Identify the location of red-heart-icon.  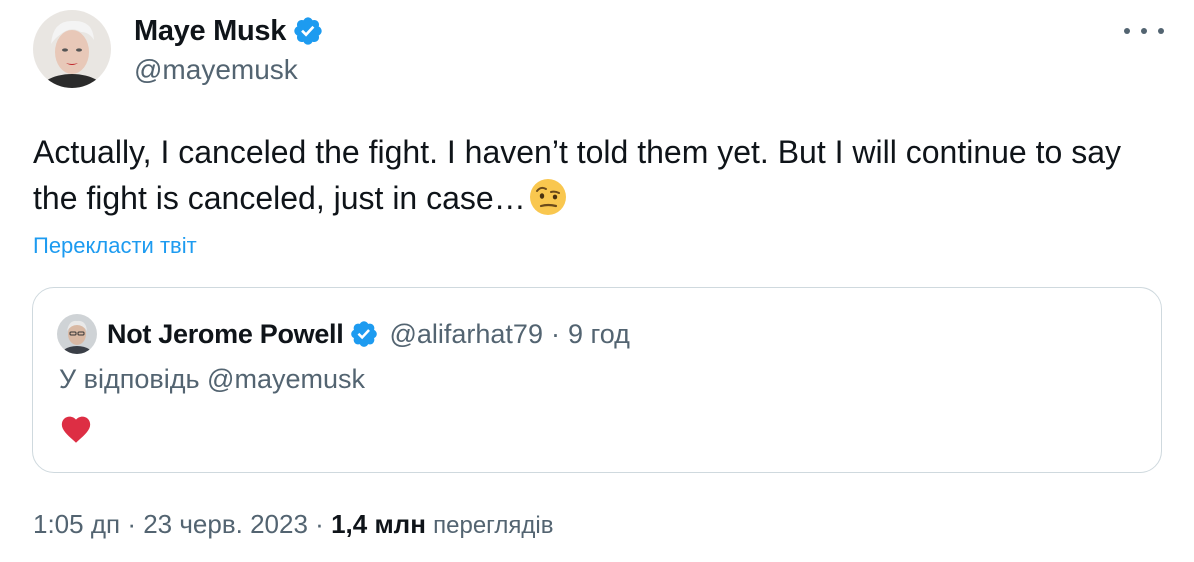
(76, 429).